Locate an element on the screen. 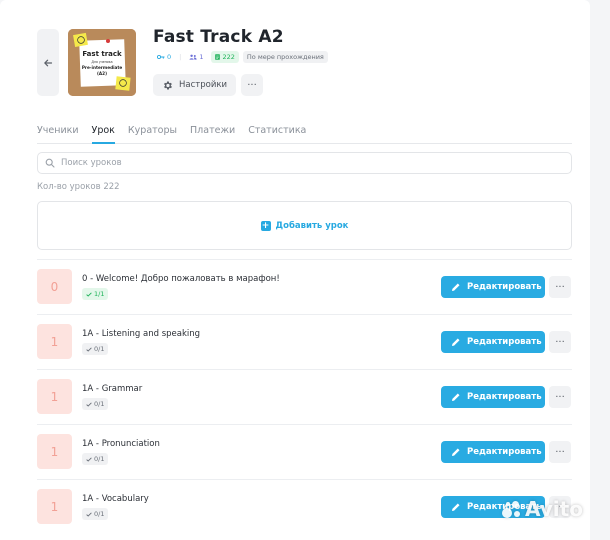 This screenshot has width=610, height=540. access-keys-stat: 0 is located at coordinates (164, 57).